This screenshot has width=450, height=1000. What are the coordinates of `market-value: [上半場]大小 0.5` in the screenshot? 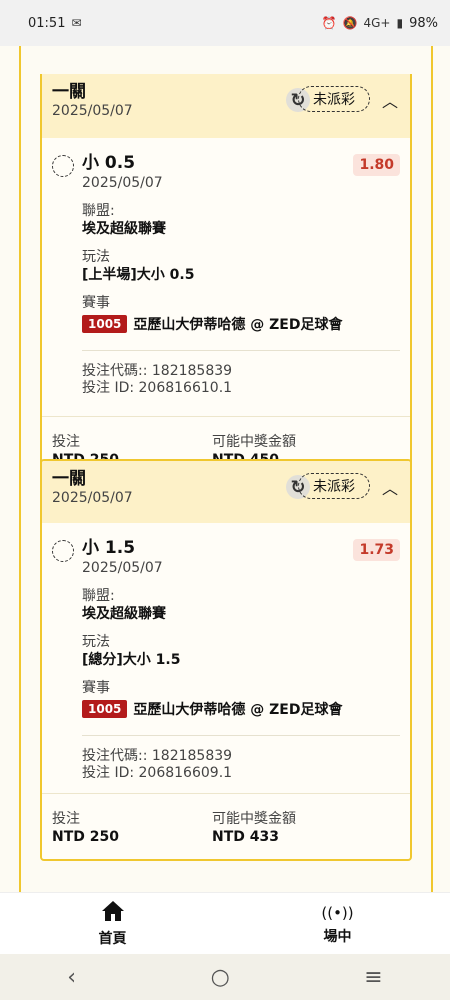 It's located at (138, 275).